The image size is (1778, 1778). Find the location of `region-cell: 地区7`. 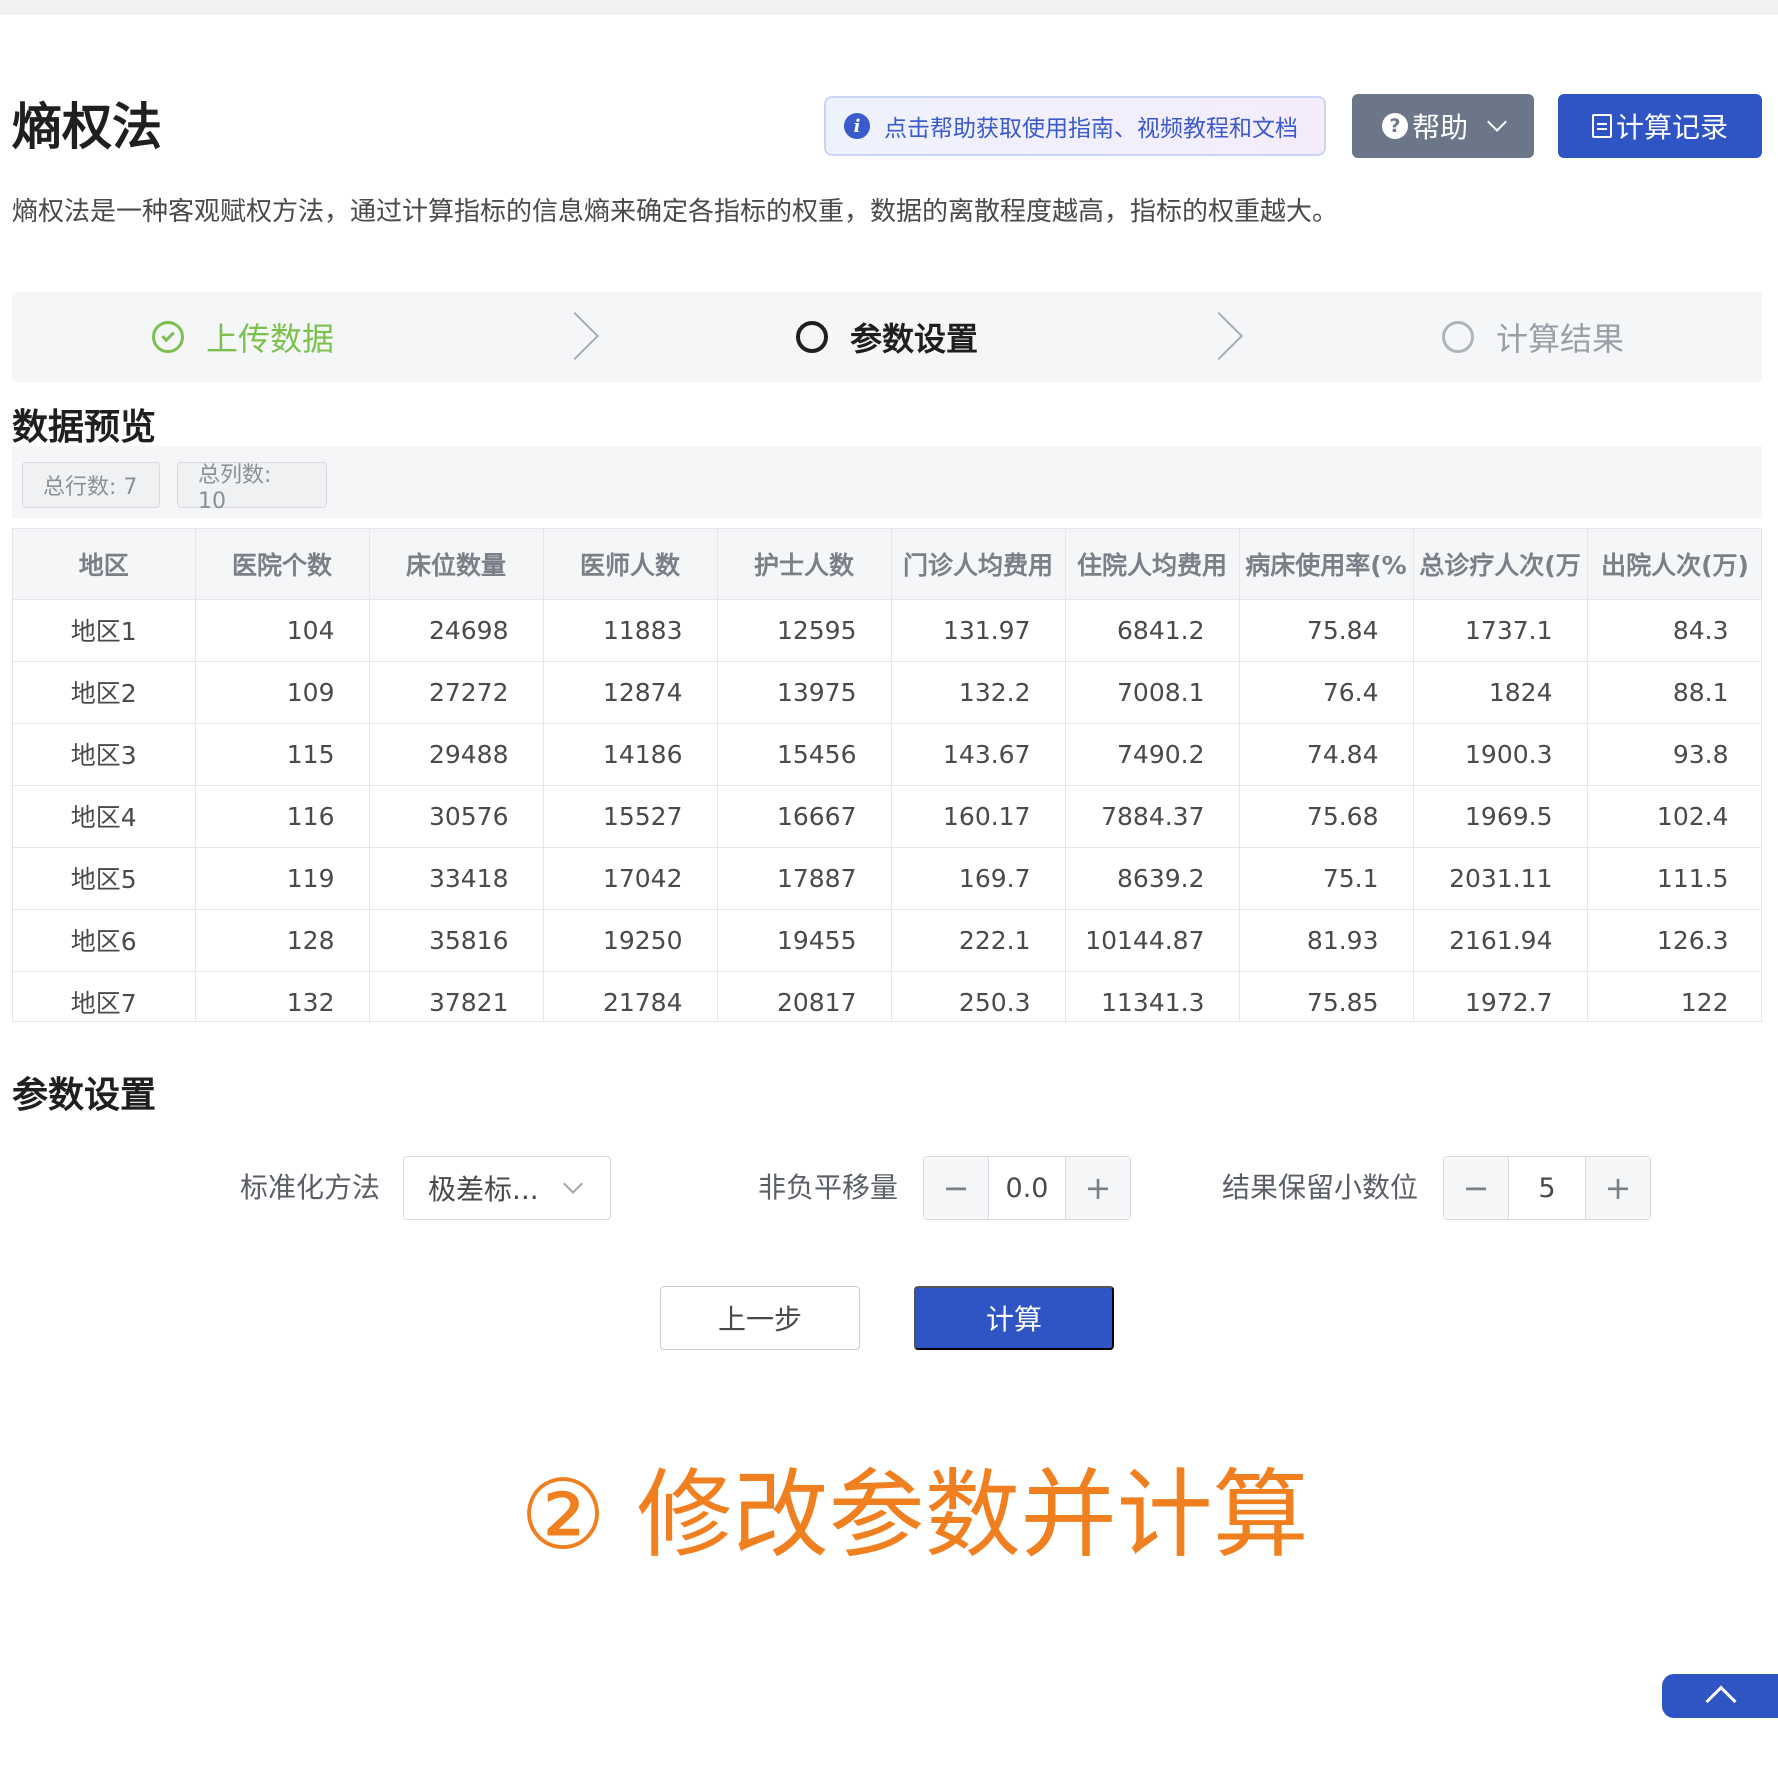

region-cell: 地区7 is located at coordinates (104, 996).